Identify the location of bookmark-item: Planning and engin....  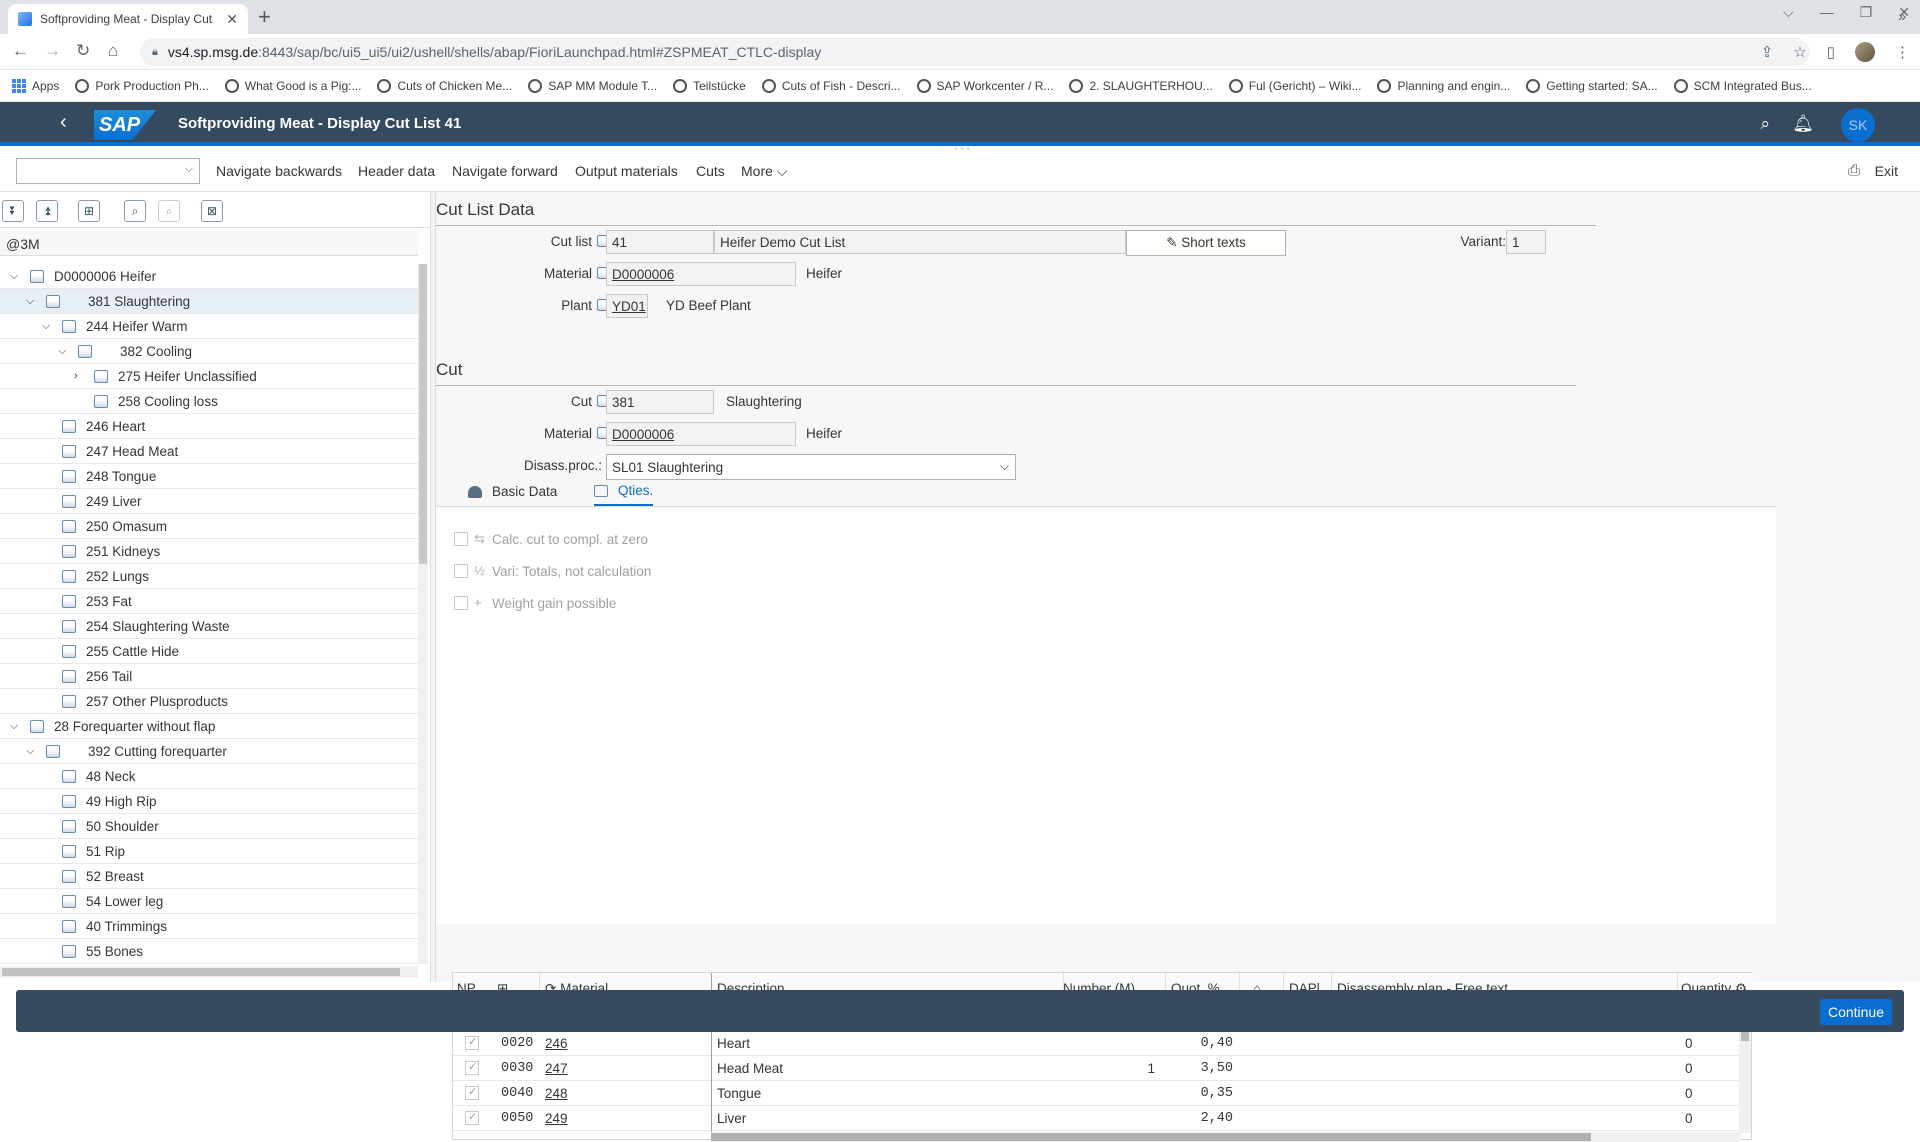
(1443, 85).